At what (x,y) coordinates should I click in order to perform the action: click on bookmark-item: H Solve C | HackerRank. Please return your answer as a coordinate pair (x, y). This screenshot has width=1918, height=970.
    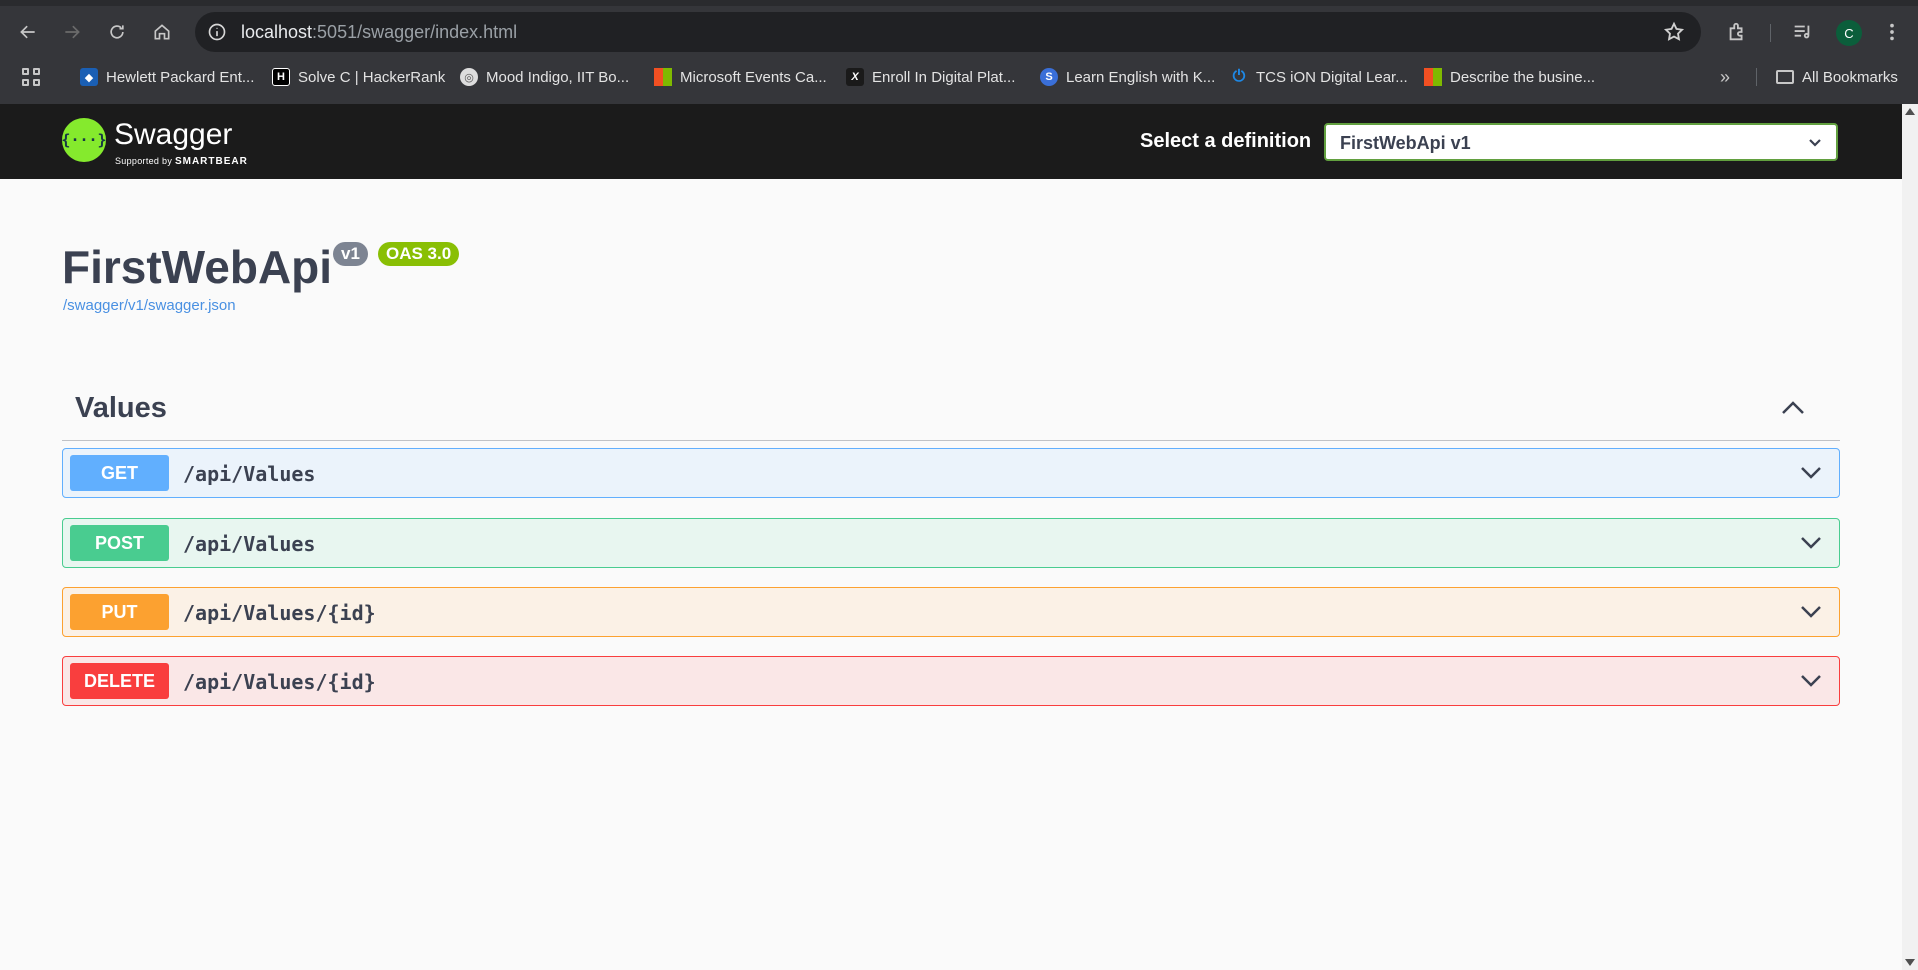
    Looking at the image, I should click on (358, 77).